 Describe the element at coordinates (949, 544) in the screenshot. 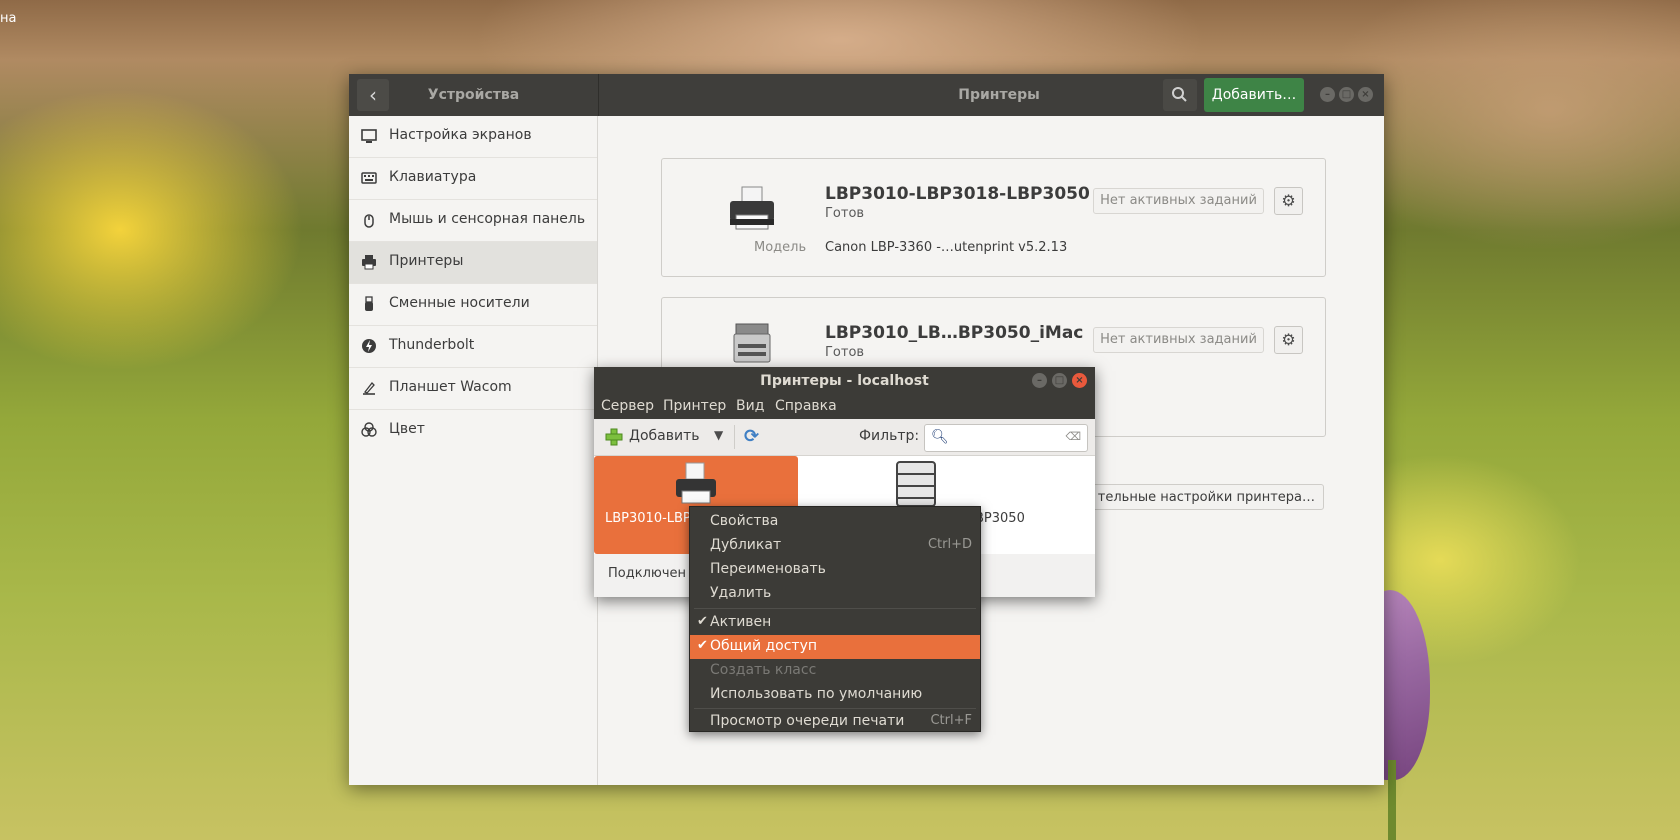

I see `menu-item-accelerator: Ctrl+D` at that location.